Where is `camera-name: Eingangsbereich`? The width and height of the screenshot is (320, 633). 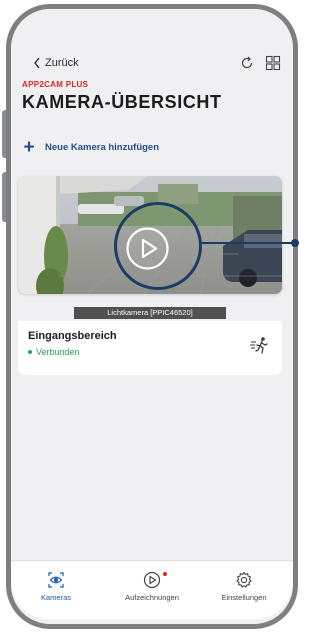 camera-name: Eingangsbereich is located at coordinates (72, 336).